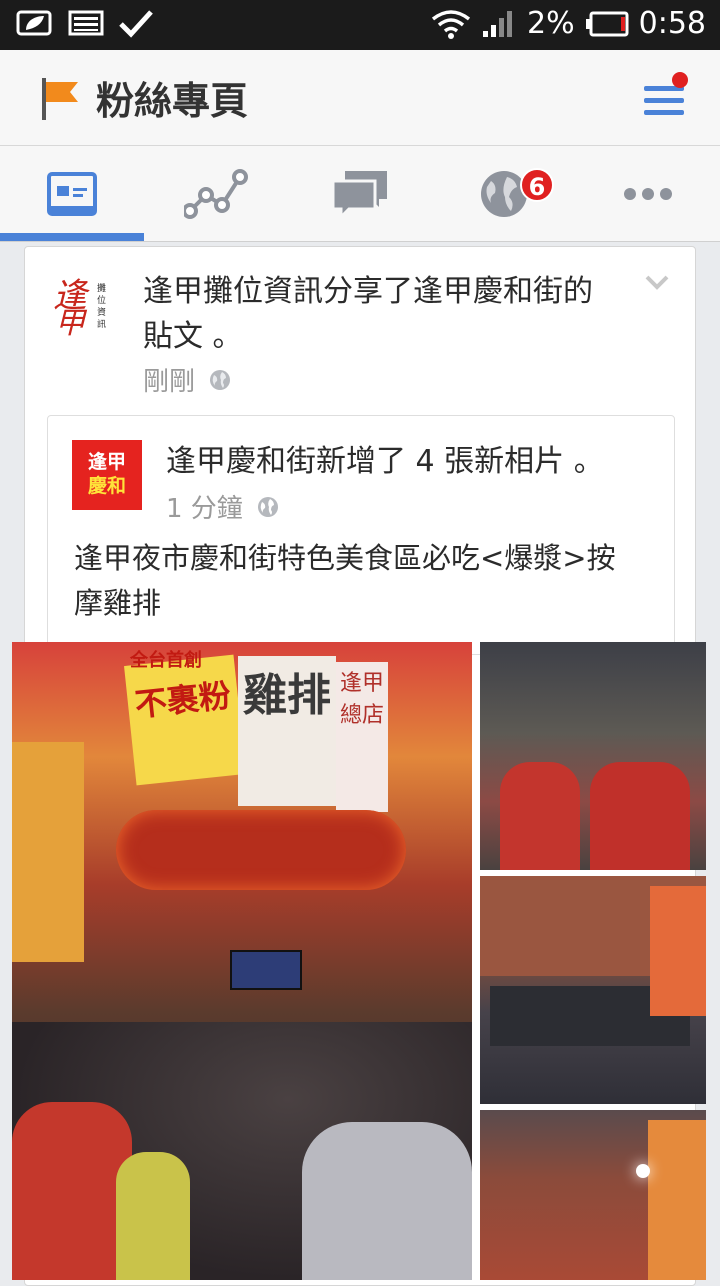 The width and height of the screenshot is (720, 1286). What do you see at coordinates (72, 237) in the screenshot?
I see `active-tab-indicator` at bounding box center [72, 237].